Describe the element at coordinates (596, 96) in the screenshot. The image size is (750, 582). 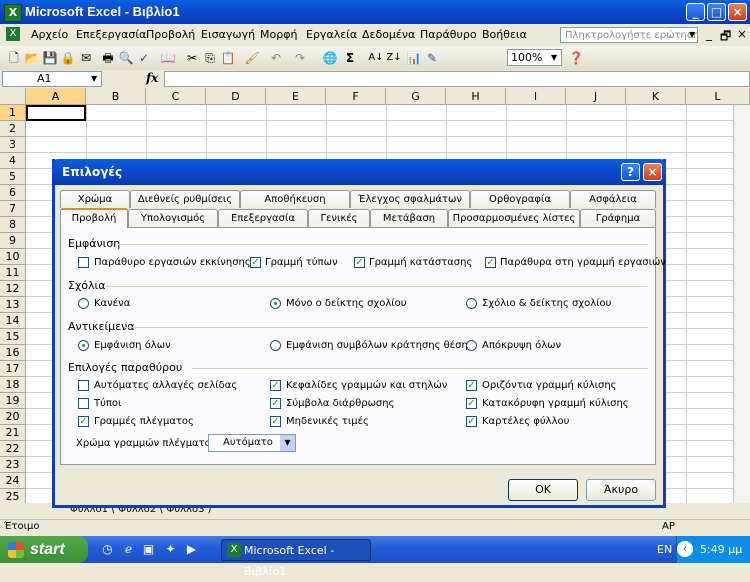
I see `column-header: J` at that location.